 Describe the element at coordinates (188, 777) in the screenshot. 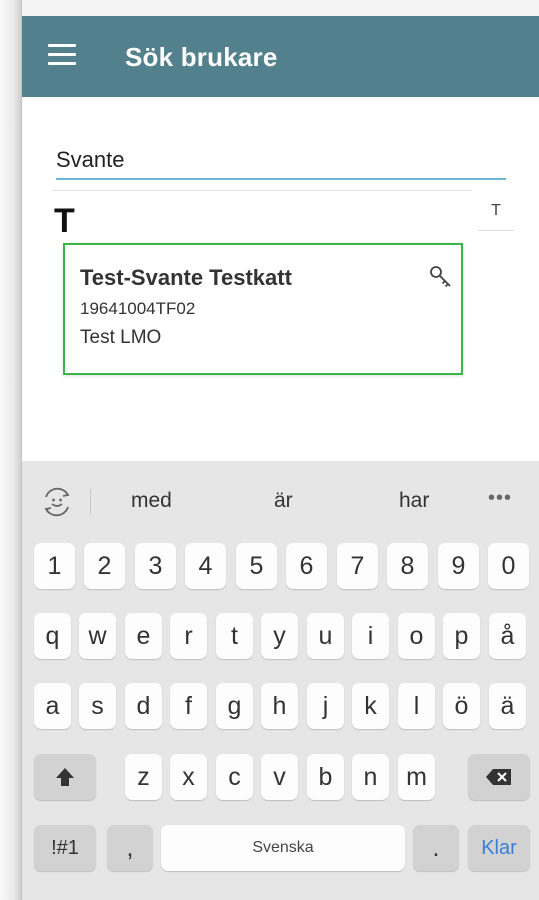

I see `key-x: x` at that location.